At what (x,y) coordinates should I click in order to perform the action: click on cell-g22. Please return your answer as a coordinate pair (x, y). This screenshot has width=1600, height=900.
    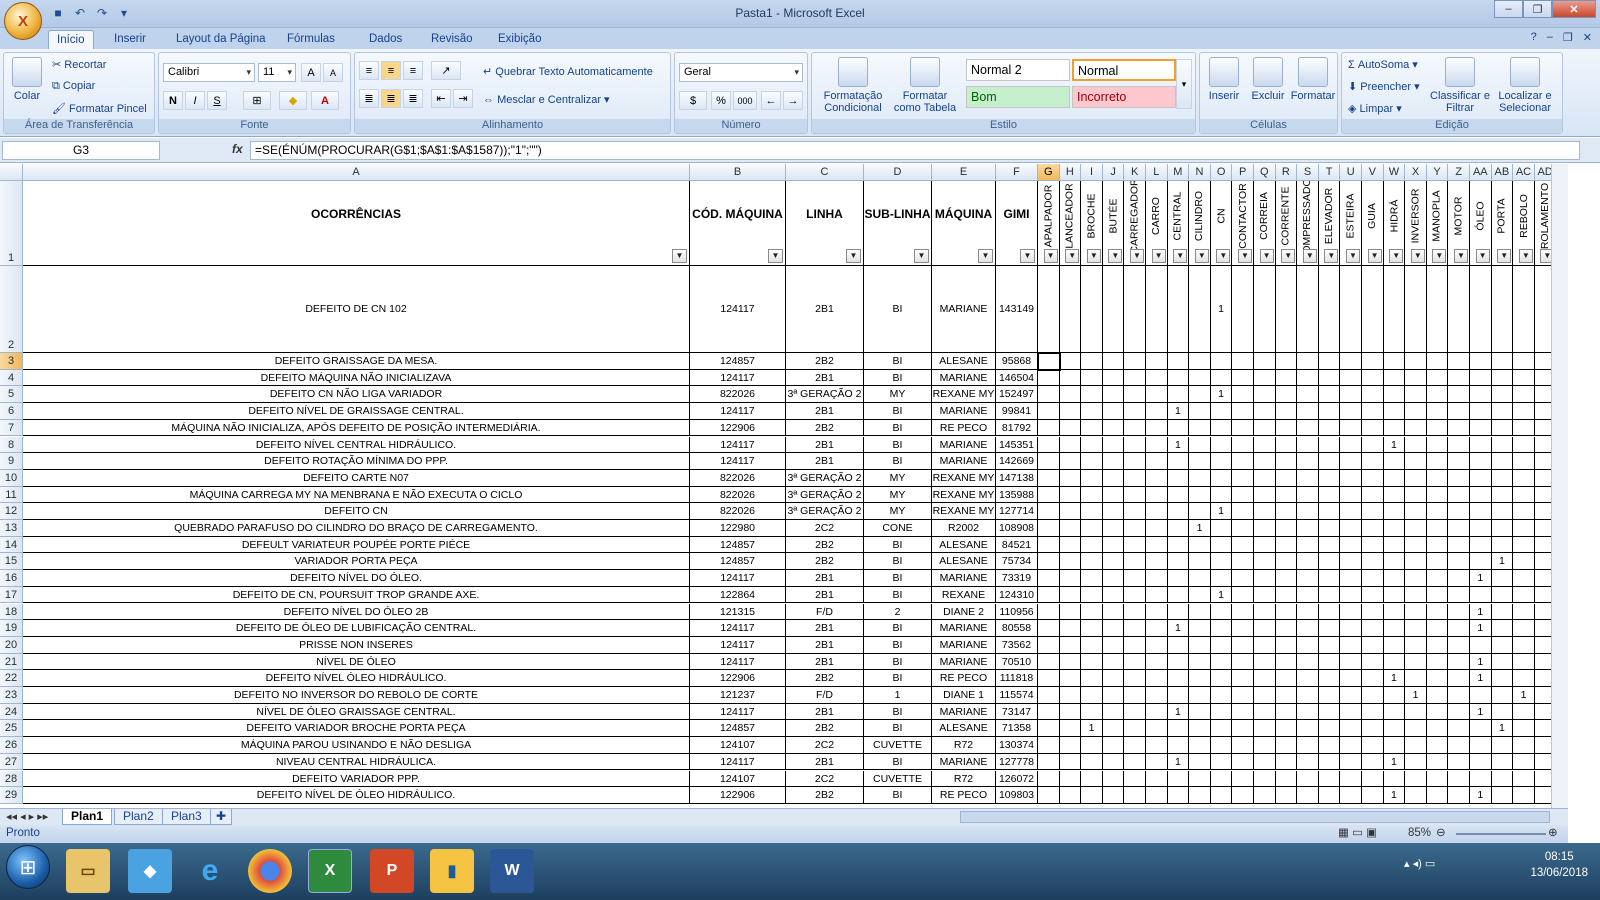
    Looking at the image, I should click on (1049, 678).